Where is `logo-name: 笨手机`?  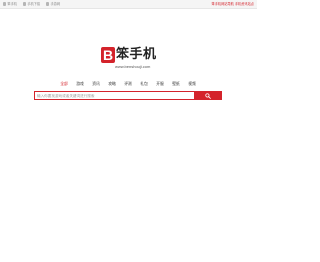
logo-name: 笨手机 is located at coordinates (136, 54).